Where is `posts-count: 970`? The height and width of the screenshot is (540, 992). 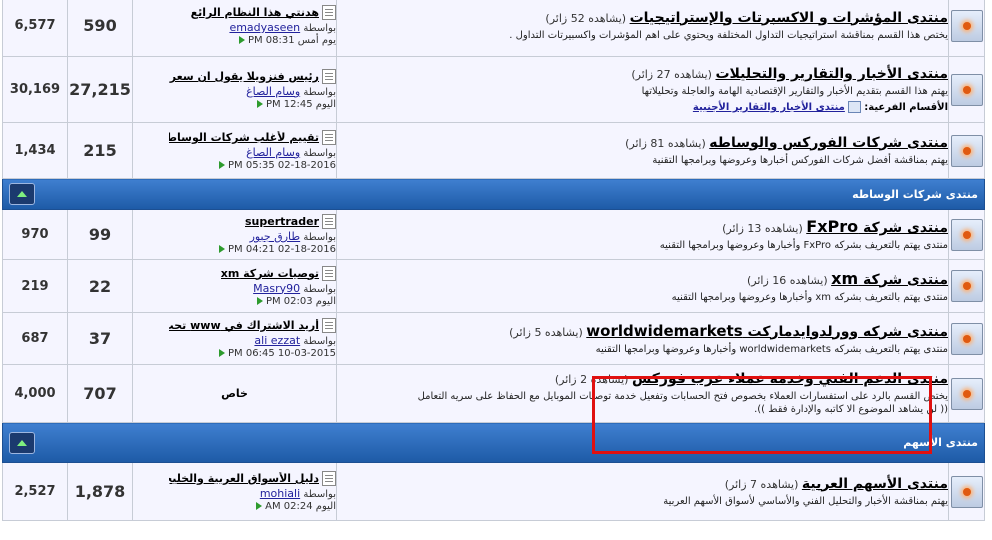 posts-count: 970 is located at coordinates (35, 234).